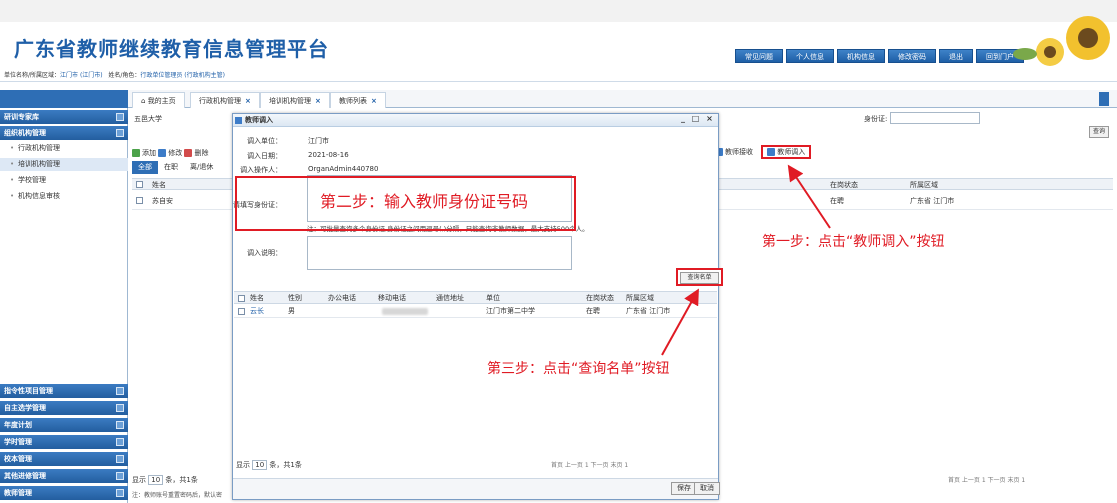  Describe the element at coordinates (225, 100) in the screenshot. I see `tab-admin-org: 行政机构管理 ×` at that location.